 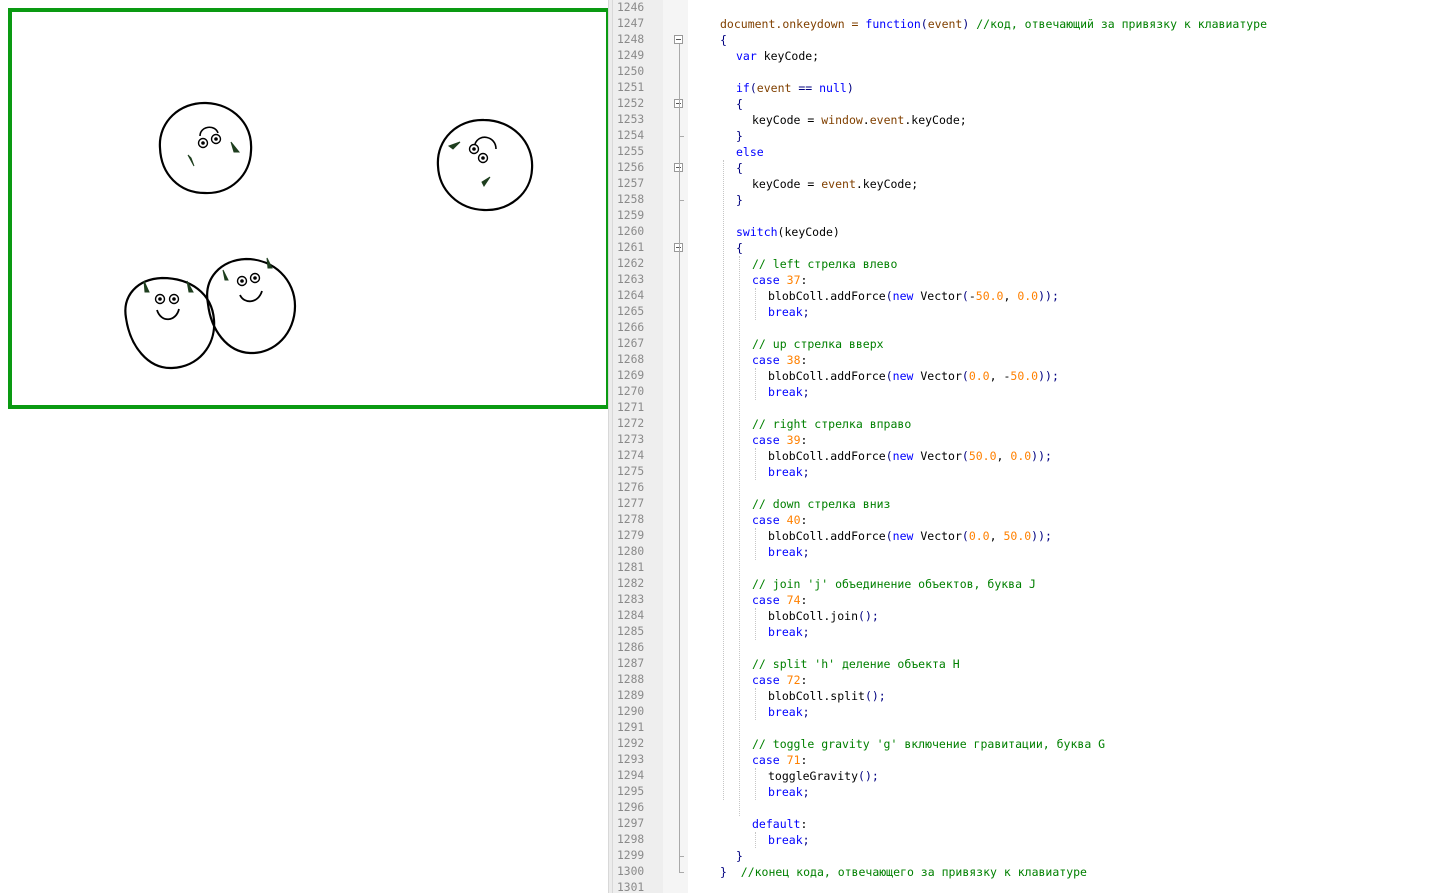 I want to click on line-number: 1267, so click(x=631, y=343).